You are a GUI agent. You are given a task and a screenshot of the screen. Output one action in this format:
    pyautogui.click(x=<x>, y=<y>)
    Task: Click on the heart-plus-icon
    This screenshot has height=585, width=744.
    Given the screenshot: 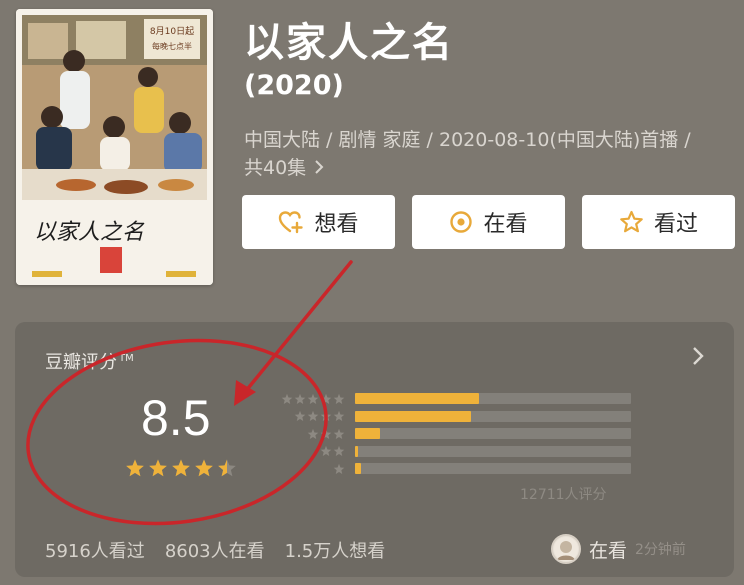 What is the action you would take?
    pyautogui.click(x=291, y=222)
    